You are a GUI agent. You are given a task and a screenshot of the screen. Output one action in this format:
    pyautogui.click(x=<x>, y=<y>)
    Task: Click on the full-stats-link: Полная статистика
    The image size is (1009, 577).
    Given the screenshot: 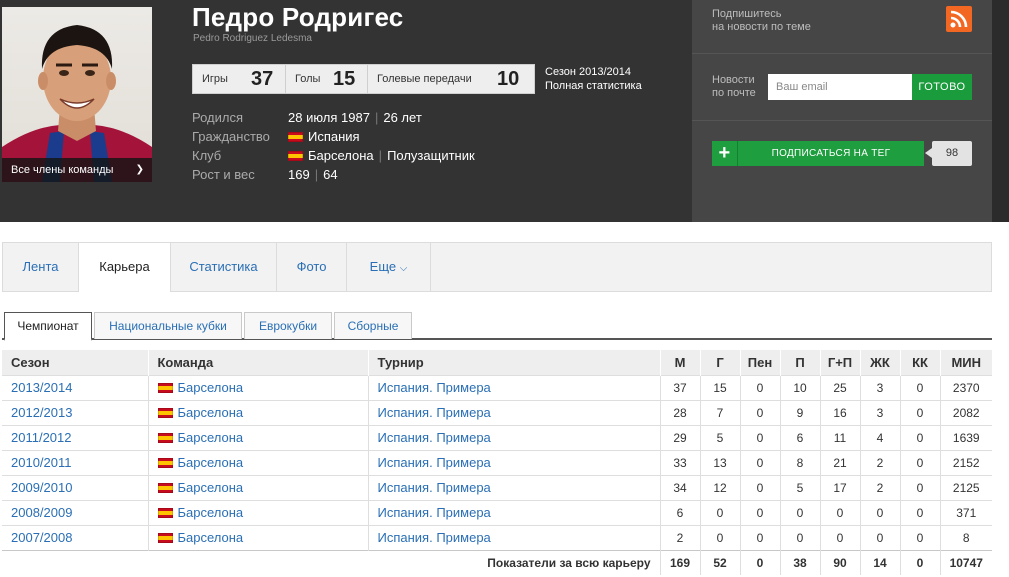 What is the action you would take?
    pyautogui.click(x=593, y=86)
    